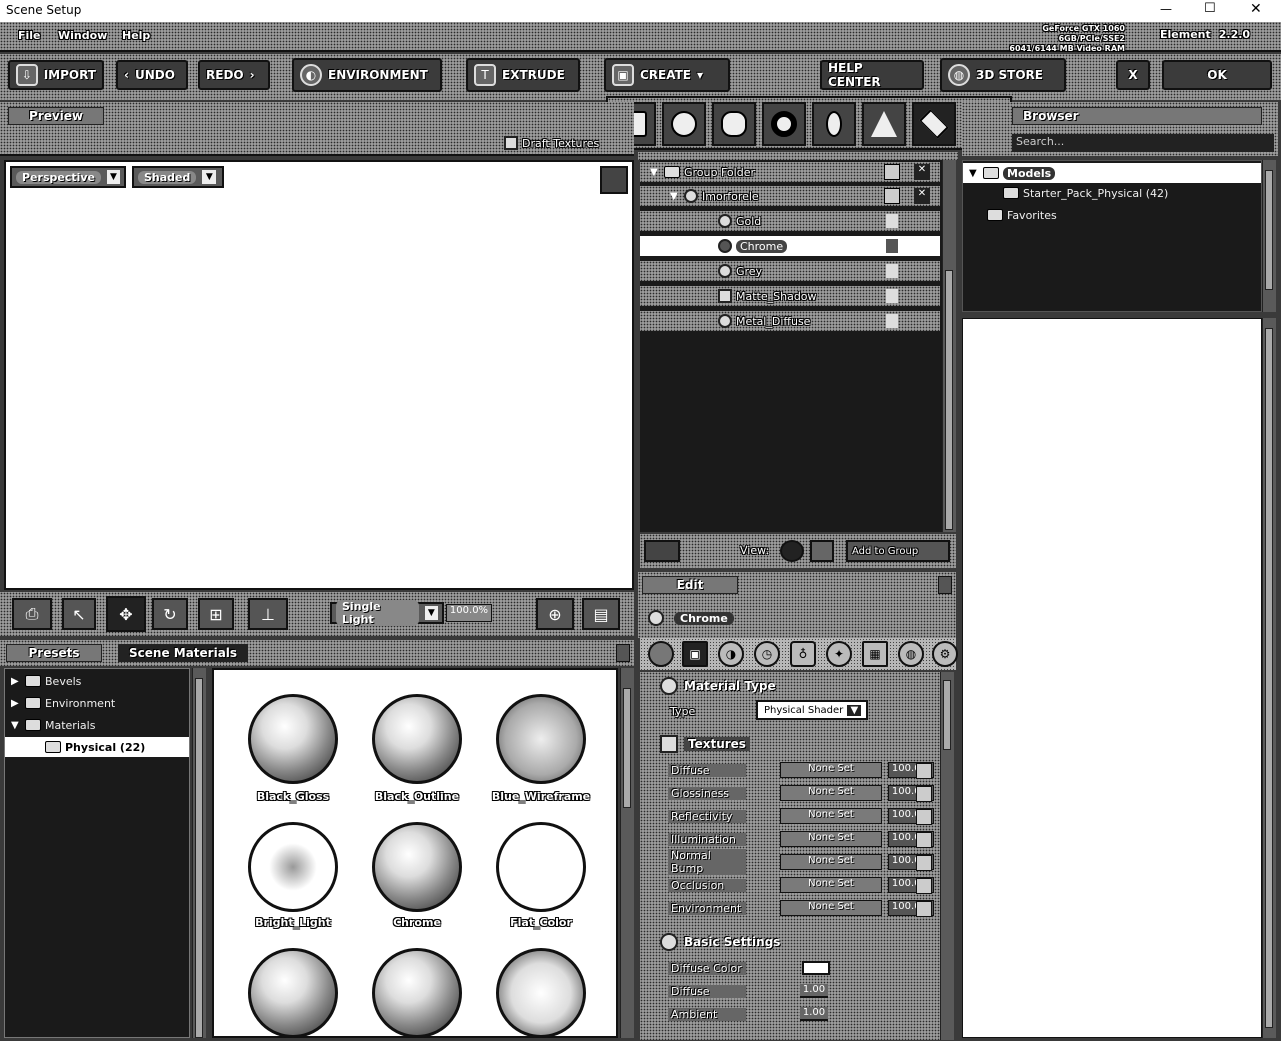 The width and height of the screenshot is (1281, 1041). I want to click on shape-torus-icon, so click(784, 124).